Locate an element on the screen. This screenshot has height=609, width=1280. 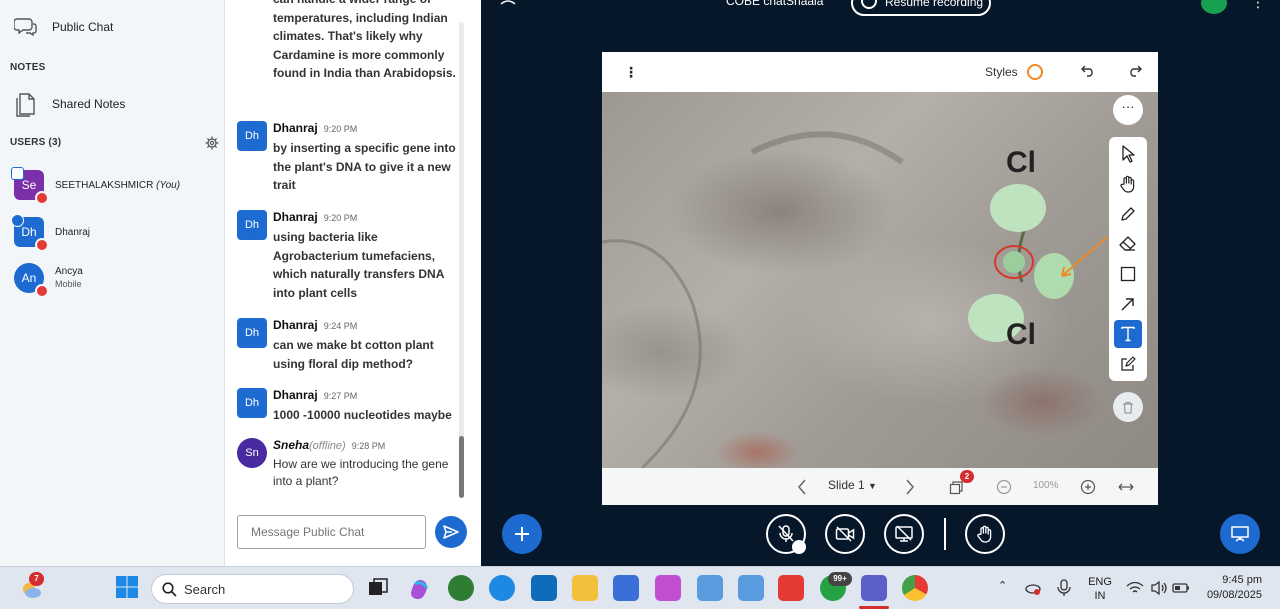
user-row-seethalakshmicr: Se SEETHALAKSHMICR (You) is located at coordinates (95, 186).